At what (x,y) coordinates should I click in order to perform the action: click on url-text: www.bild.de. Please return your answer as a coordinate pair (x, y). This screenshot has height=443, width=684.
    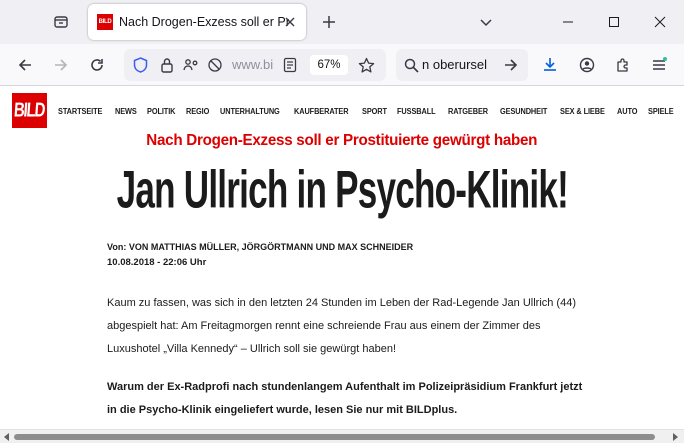
    Looking at the image, I should click on (253, 64).